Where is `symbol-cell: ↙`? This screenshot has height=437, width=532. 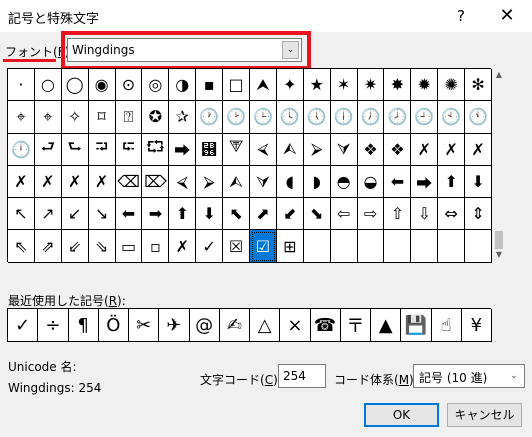
symbol-cell: ↙ is located at coordinates (75, 214).